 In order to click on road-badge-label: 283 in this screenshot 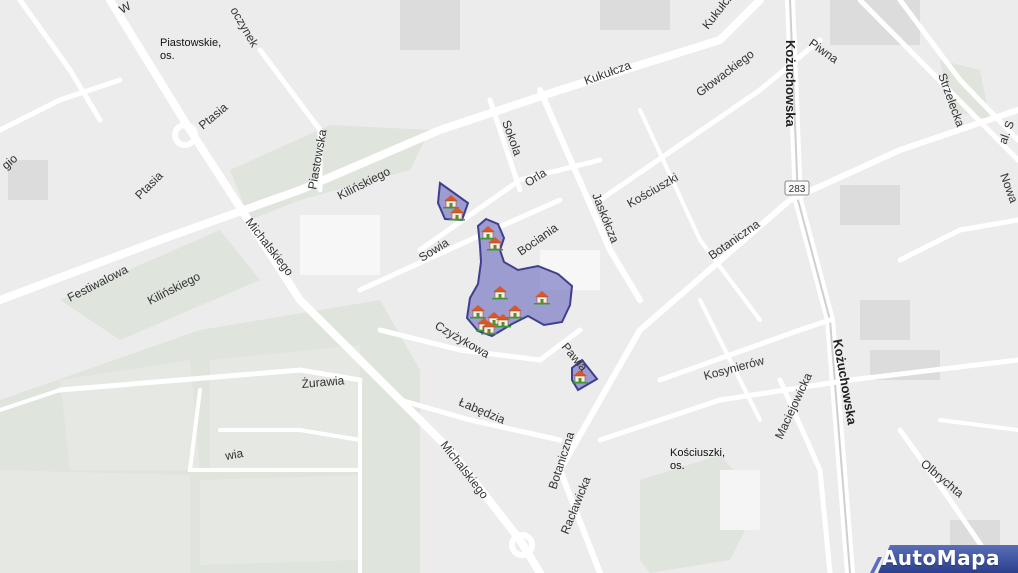, I will do `click(797, 189)`.